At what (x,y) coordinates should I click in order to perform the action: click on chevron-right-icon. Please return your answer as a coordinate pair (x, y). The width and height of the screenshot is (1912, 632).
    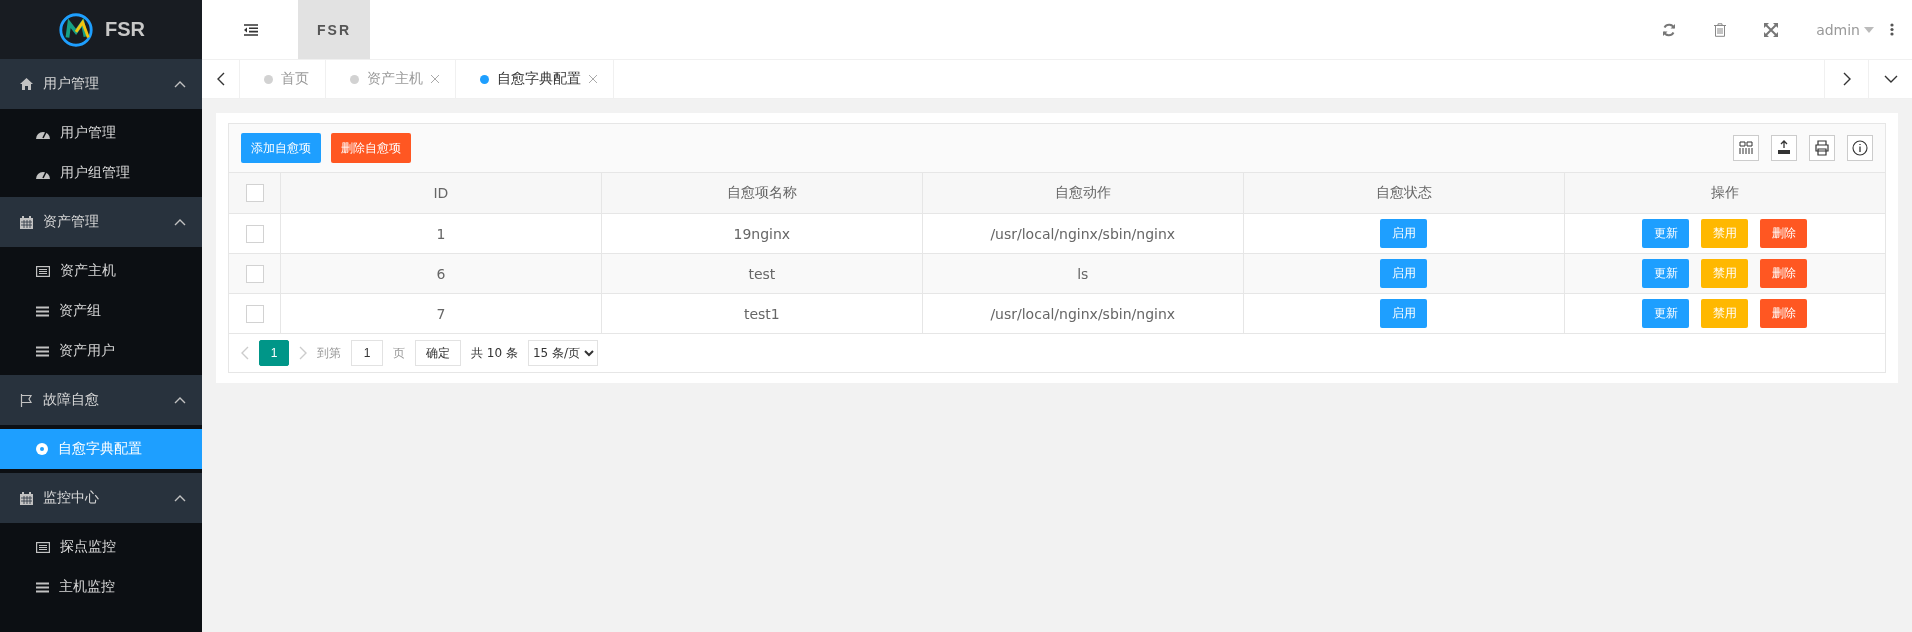
    Looking at the image, I should click on (1846, 79).